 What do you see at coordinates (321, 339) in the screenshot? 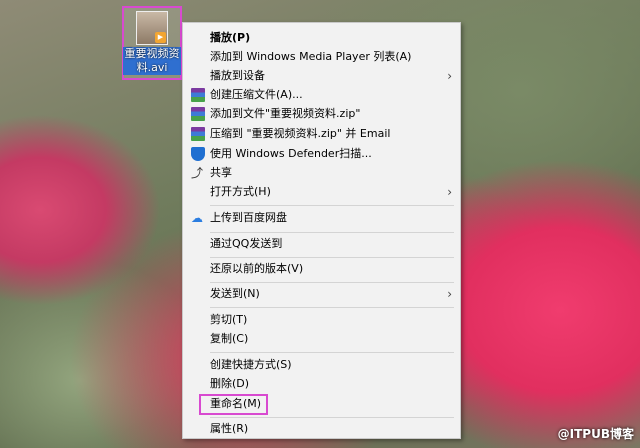
I see `menu-item-copy: 复制(C)` at bounding box center [321, 339].